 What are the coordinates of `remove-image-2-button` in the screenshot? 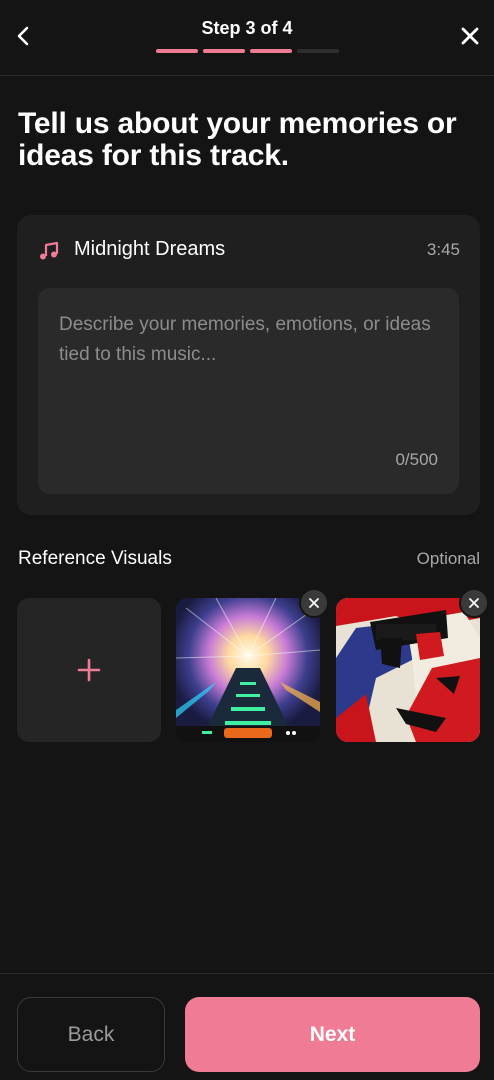 It's located at (474, 603).